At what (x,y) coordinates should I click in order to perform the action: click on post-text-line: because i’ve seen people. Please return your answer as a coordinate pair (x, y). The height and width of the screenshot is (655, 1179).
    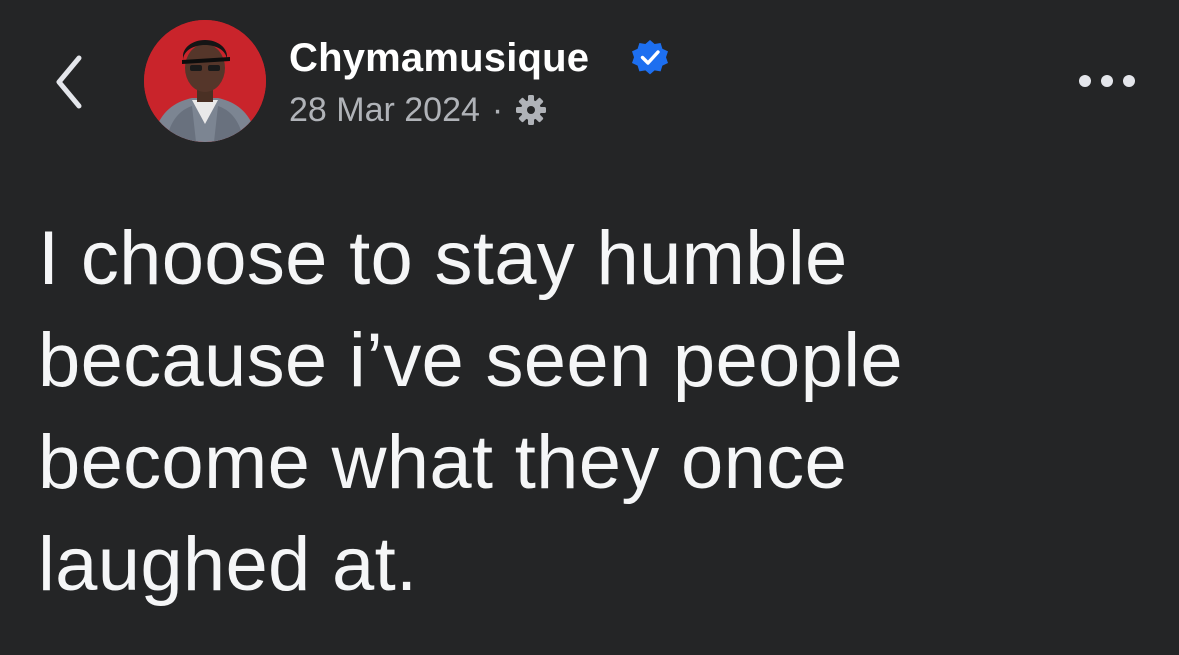
    Looking at the image, I should click on (470, 360).